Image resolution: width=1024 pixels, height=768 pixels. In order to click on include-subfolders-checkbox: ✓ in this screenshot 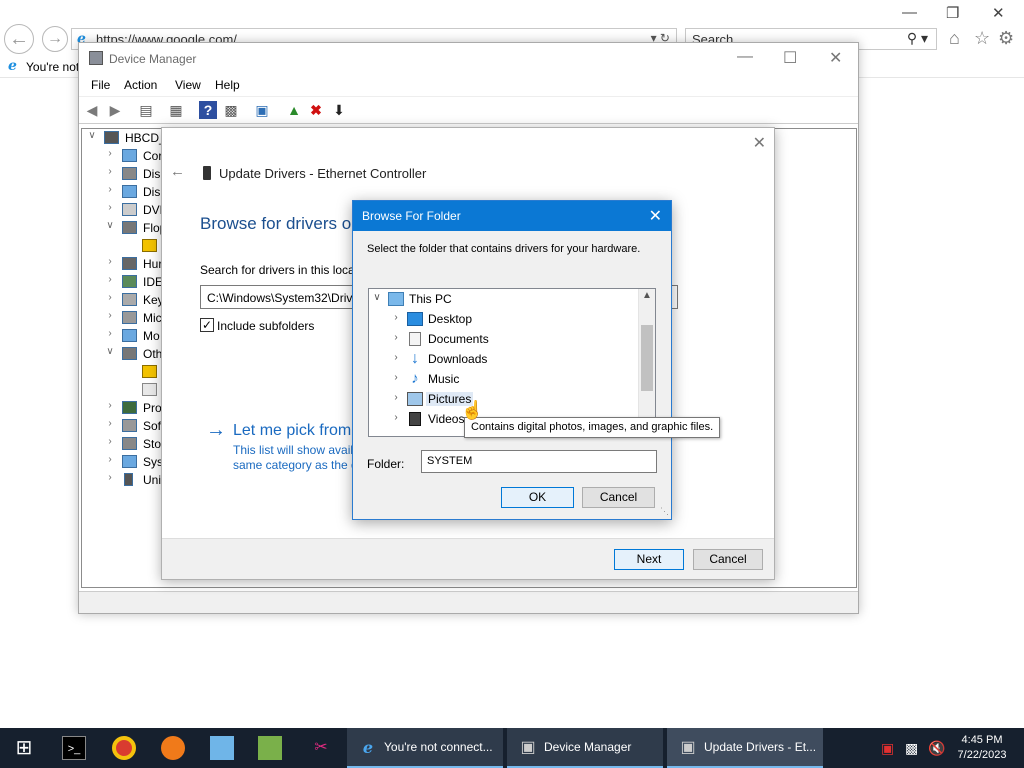, I will do `click(207, 325)`.